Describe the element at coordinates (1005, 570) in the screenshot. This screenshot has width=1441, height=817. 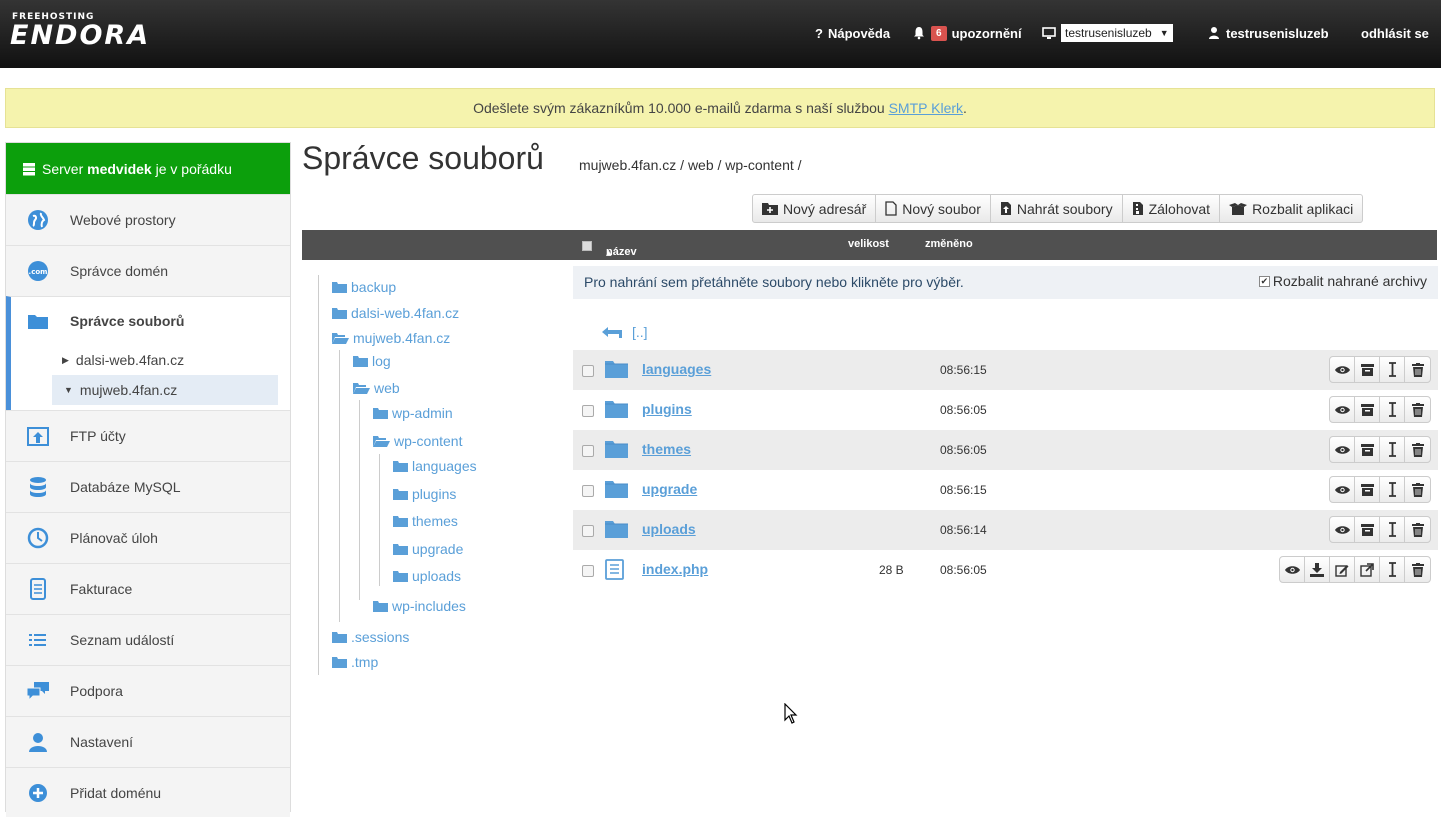
I see `table-row: index.php 28 B 08:56:05` at that location.